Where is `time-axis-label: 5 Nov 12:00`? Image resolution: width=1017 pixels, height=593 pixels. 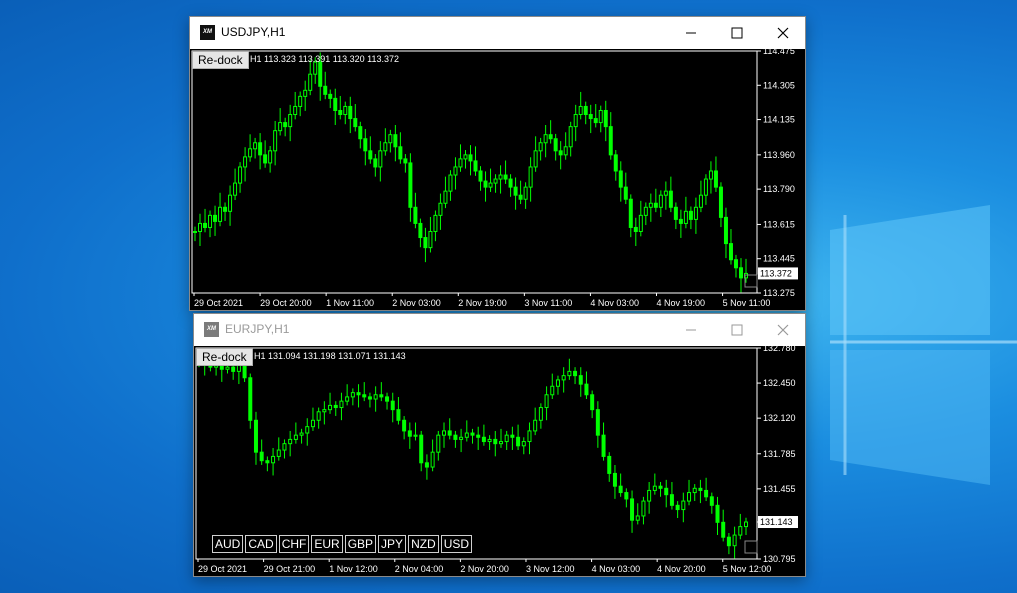
time-axis-label: 5 Nov 12:00 is located at coordinates (747, 569).